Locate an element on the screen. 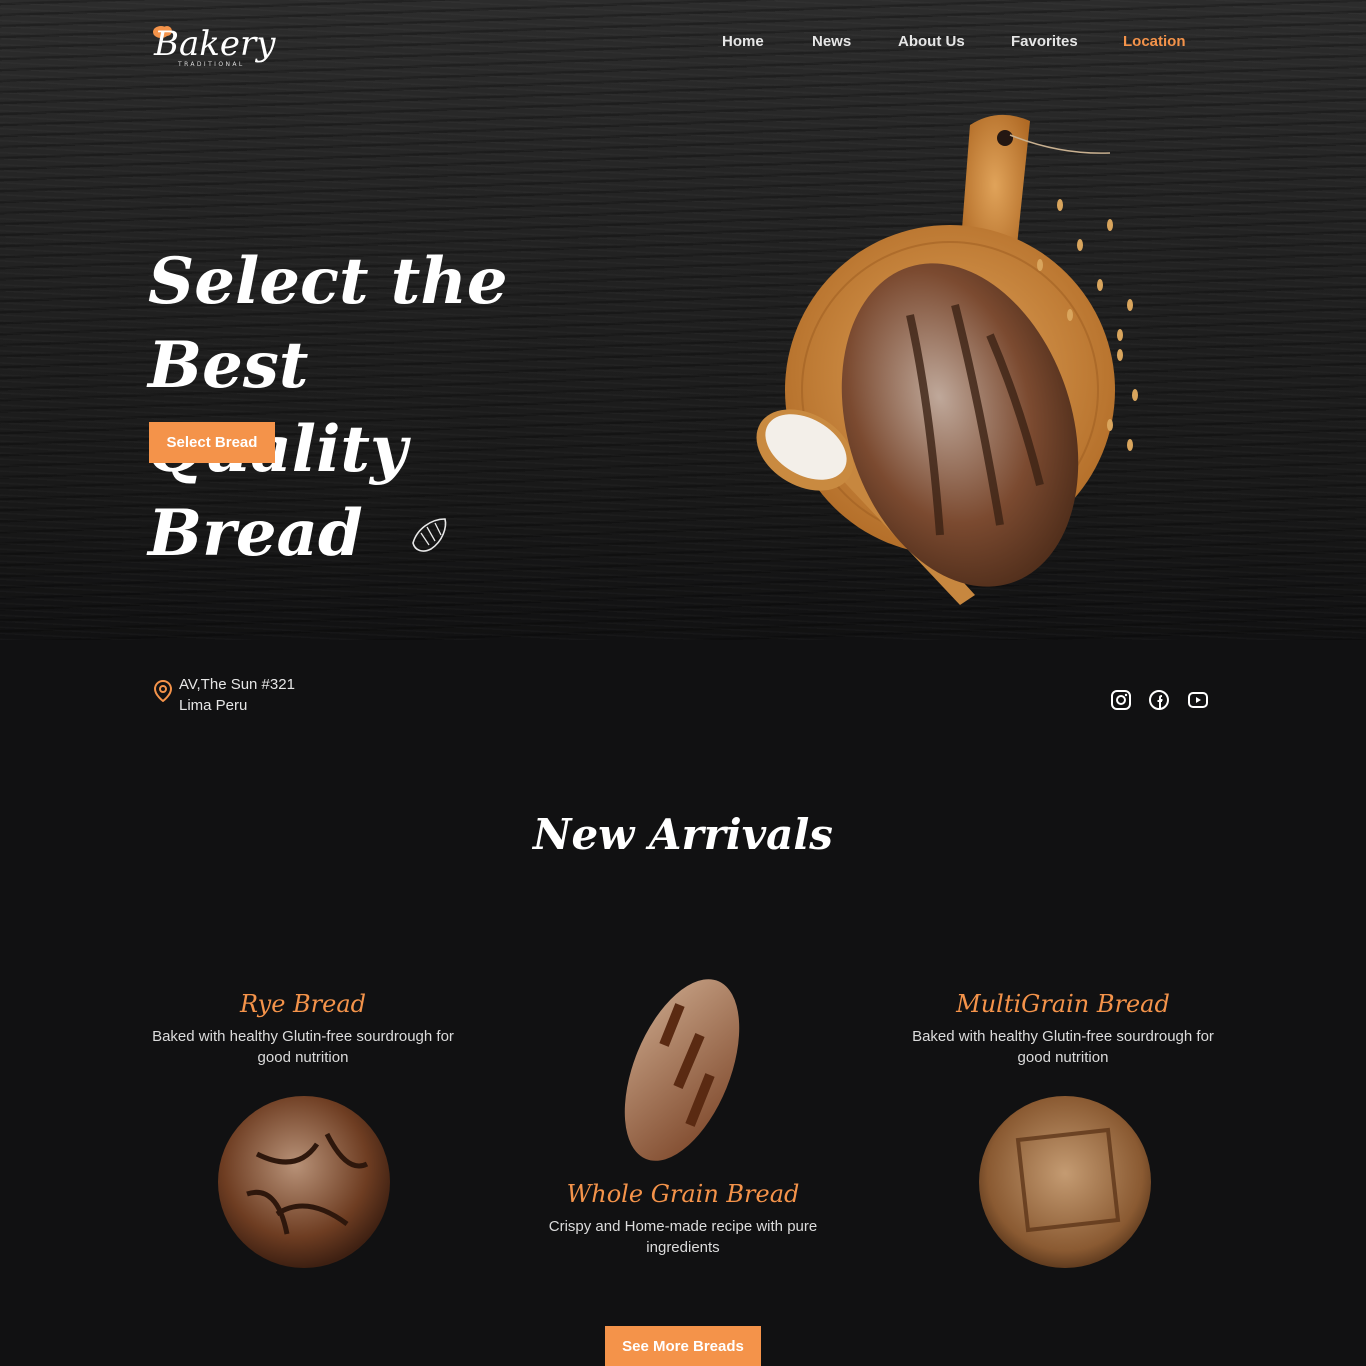 The height and width of the screenshot is (1366, 1366). whole-grain-bread-image is located at coordinates (682, 1070).